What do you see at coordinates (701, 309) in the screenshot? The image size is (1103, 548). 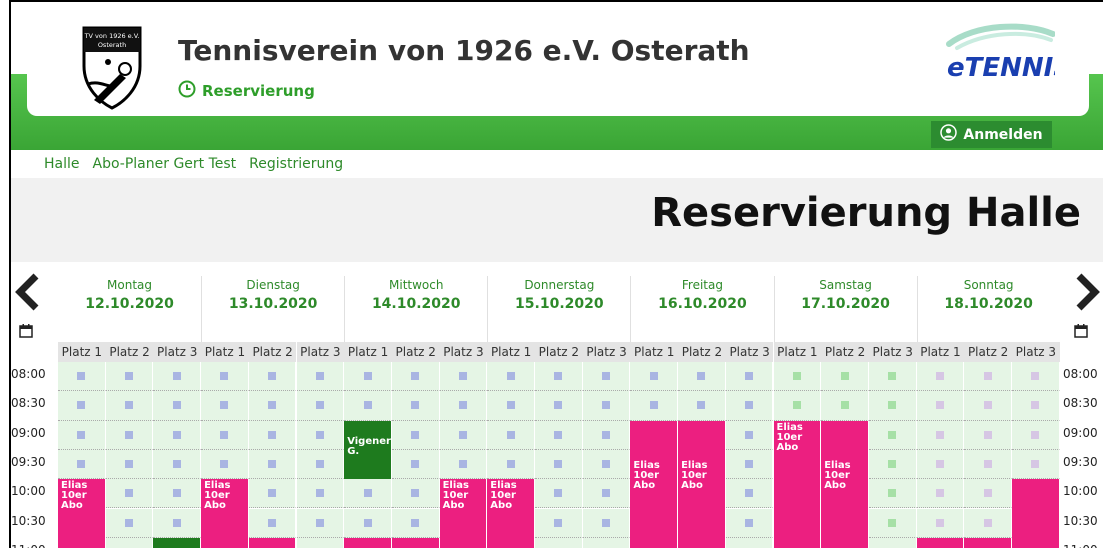 I see `day-header: Freitag 16.10.2020` at bounding box center [701, 309].